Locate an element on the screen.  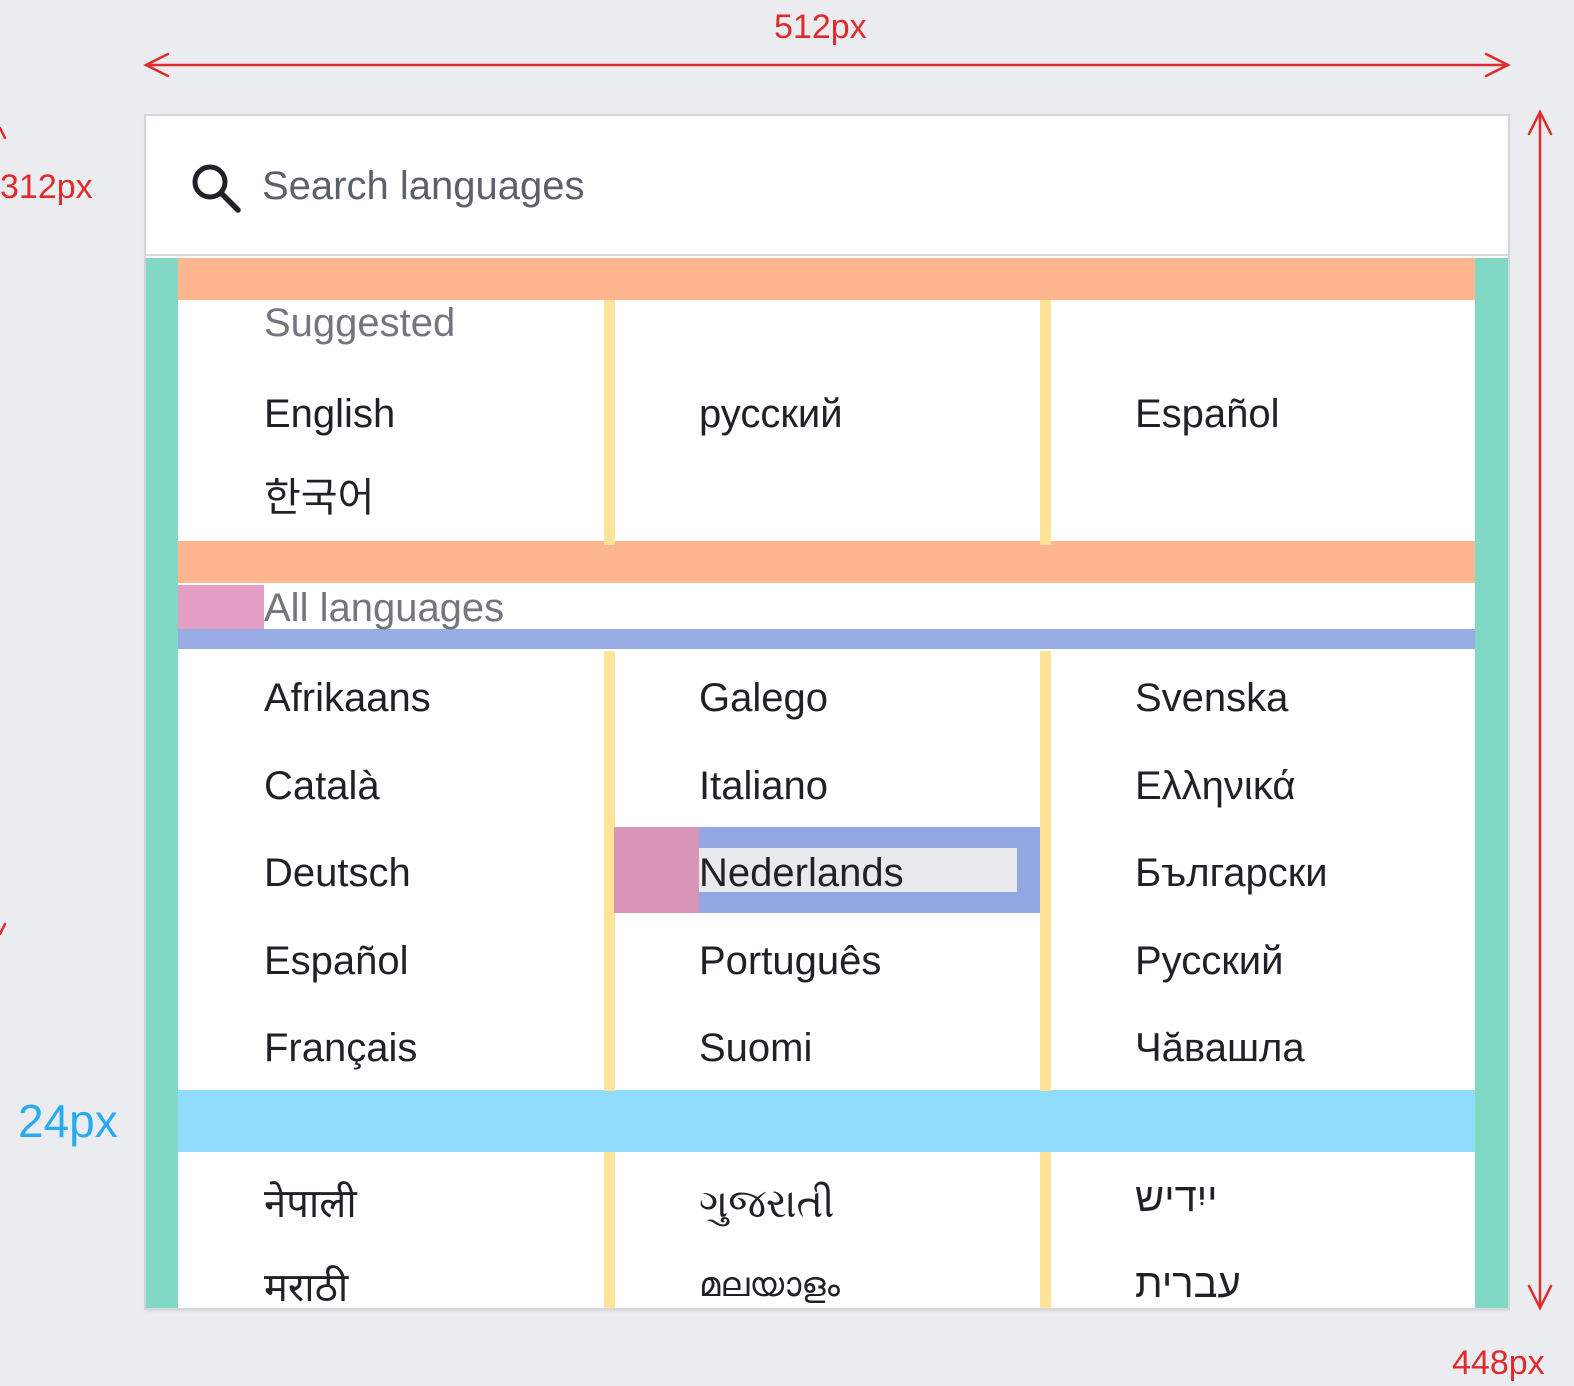
language-item: Български is located at coordinates (1231, 873).